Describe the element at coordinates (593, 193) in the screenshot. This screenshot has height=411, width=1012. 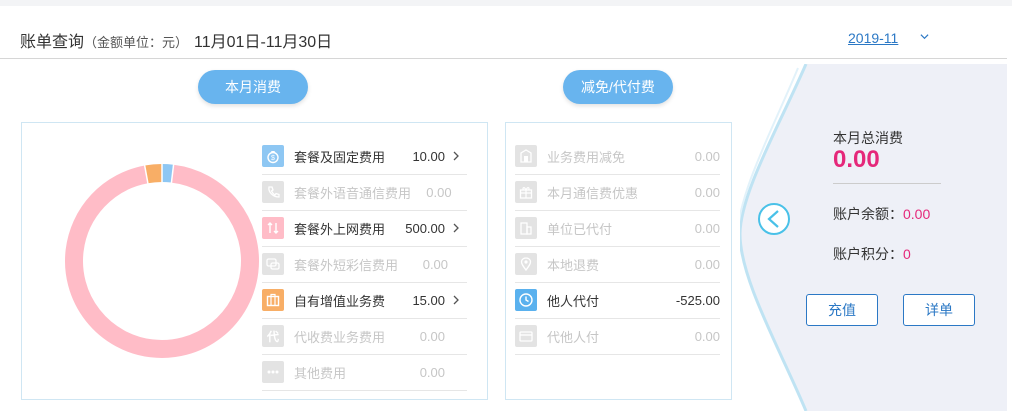
I see `discount-item-label: 本月通信费优惠` at that location.